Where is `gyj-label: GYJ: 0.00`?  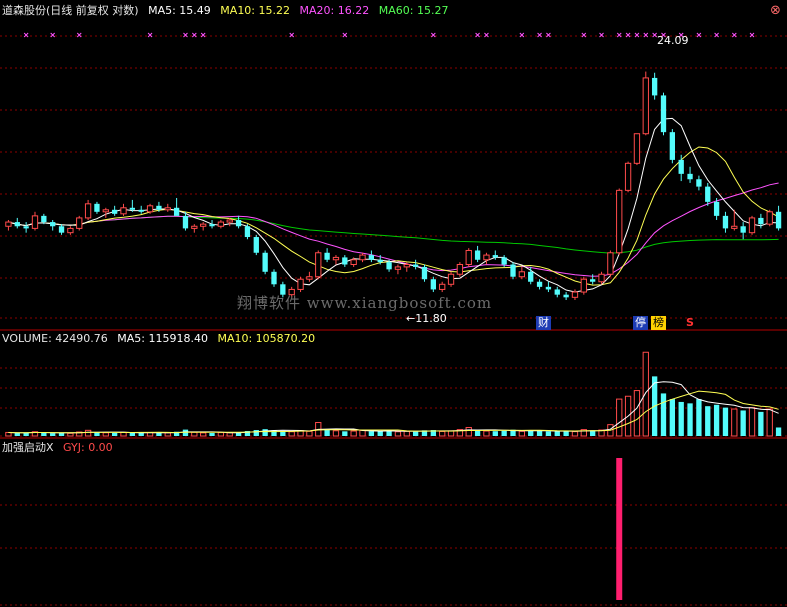 gyj-label: GYJ: 0.00 is located at coordinates (88, 447).